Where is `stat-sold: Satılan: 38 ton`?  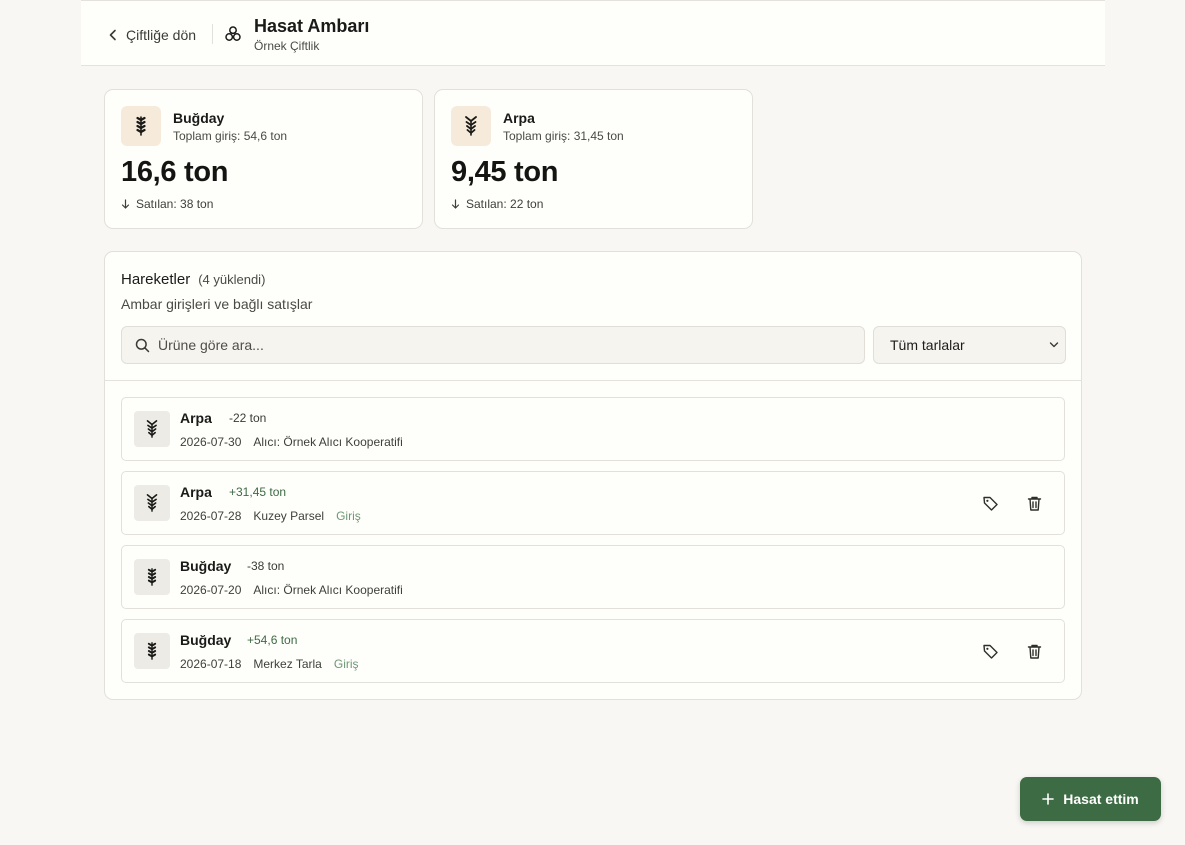 stat-sold: Satılan: 38 ton is located at coordinates (167, 204).